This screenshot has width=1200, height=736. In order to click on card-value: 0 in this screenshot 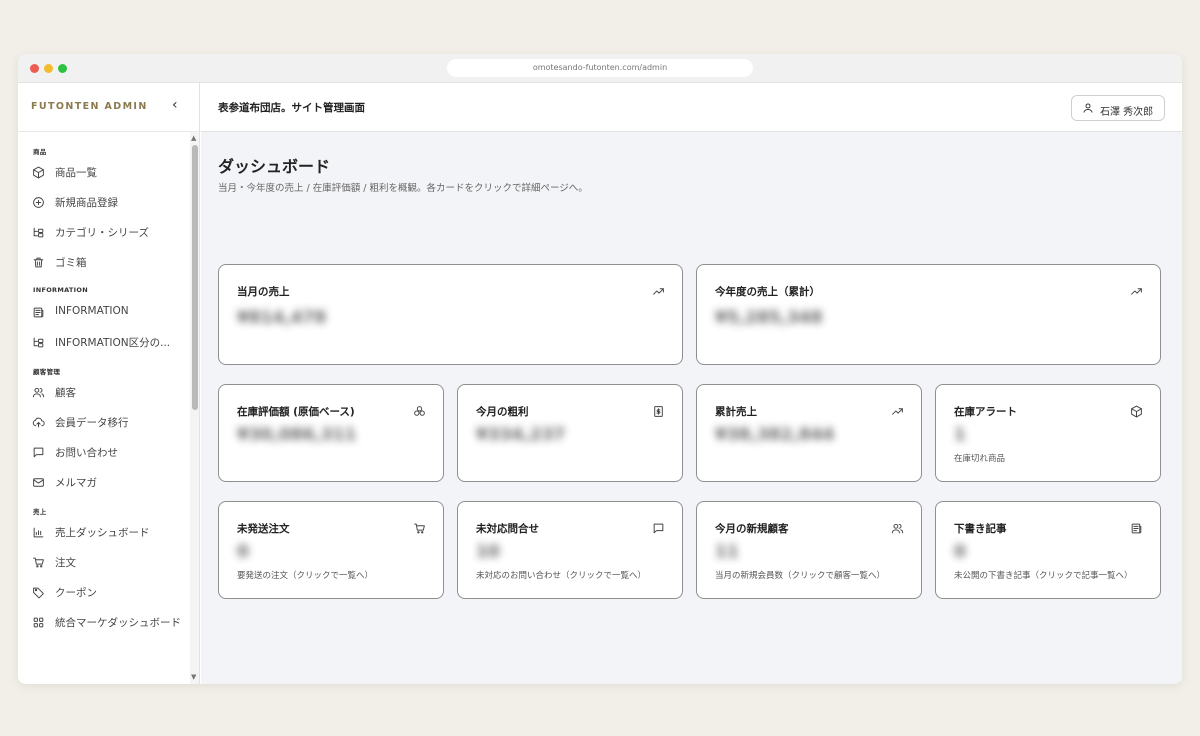, I will do `click(243, 552)`.